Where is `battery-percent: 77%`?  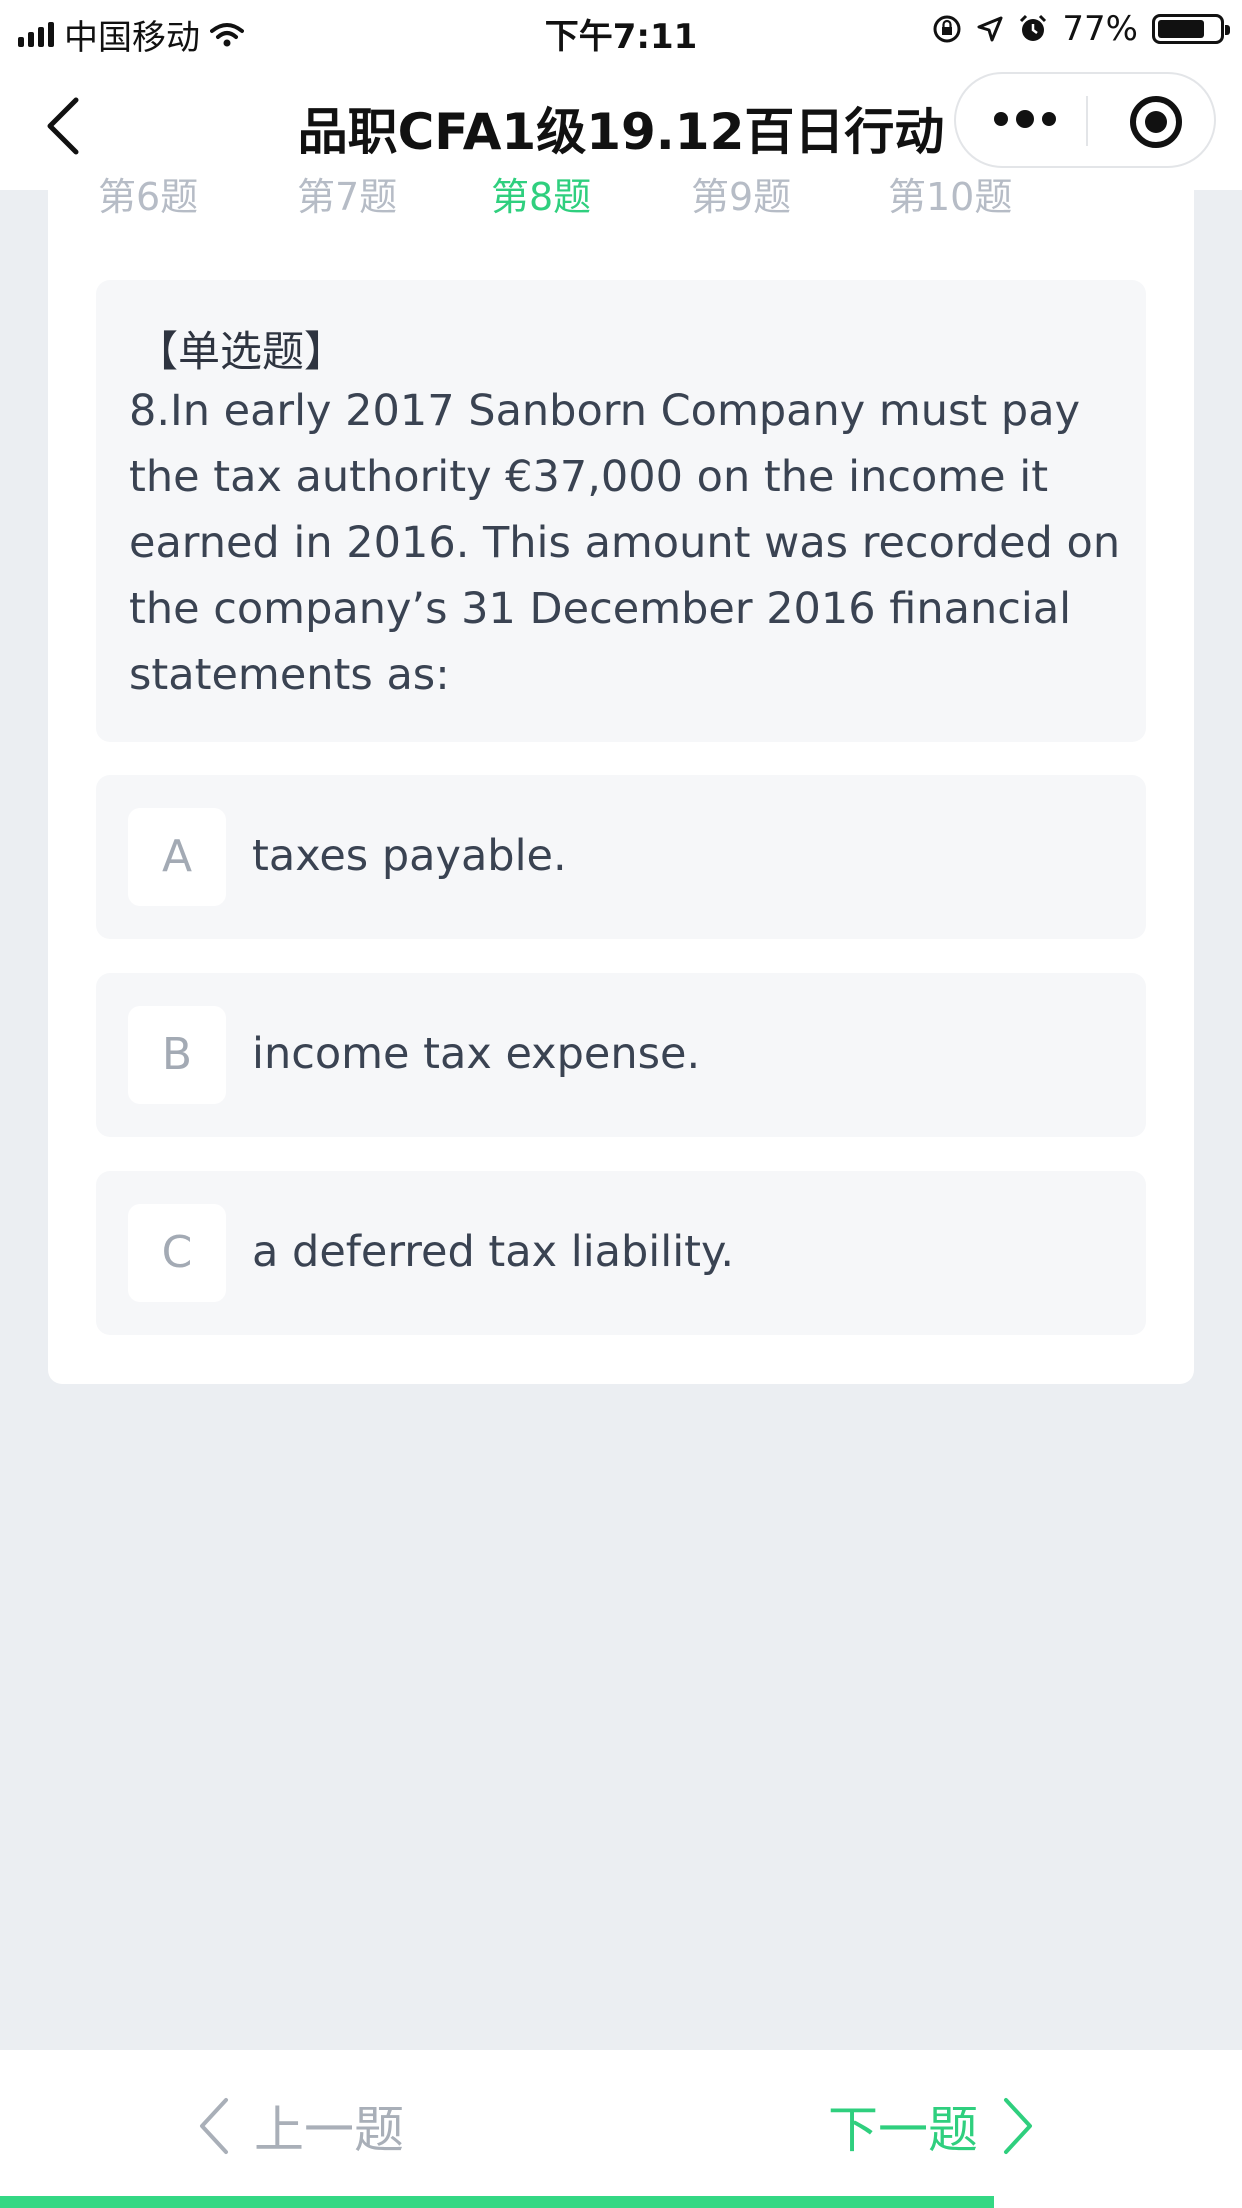
battery-percent: 77% is located at coordinates (1100, 29).